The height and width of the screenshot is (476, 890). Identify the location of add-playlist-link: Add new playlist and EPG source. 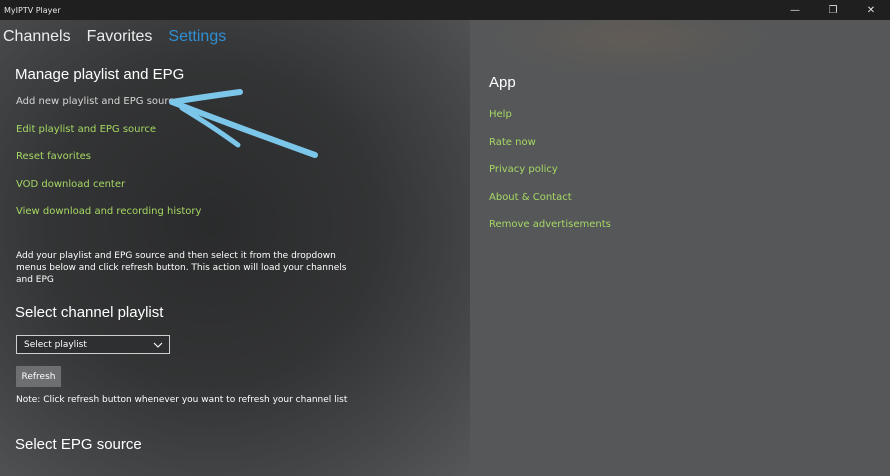
(98, 101).